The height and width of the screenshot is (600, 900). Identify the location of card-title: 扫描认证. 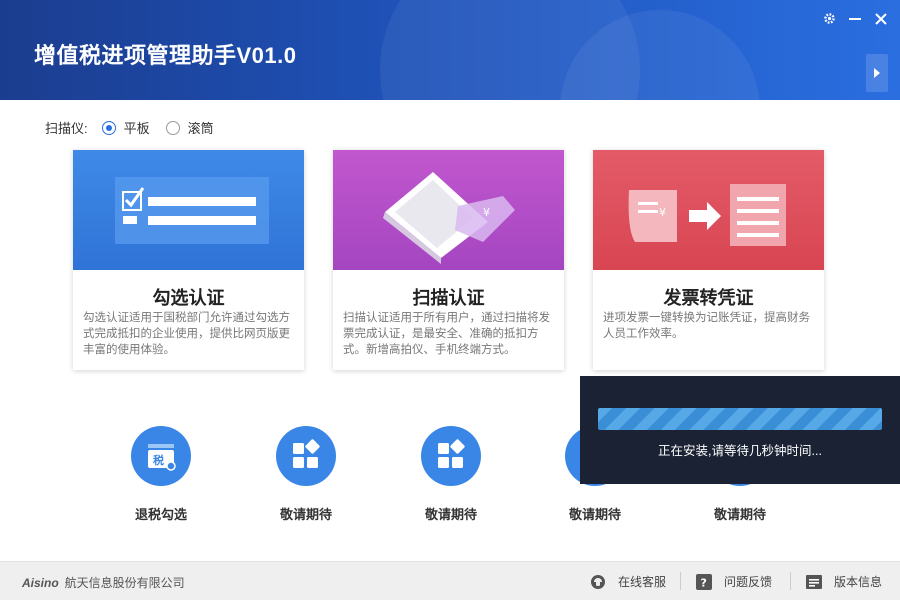
(448, 298).